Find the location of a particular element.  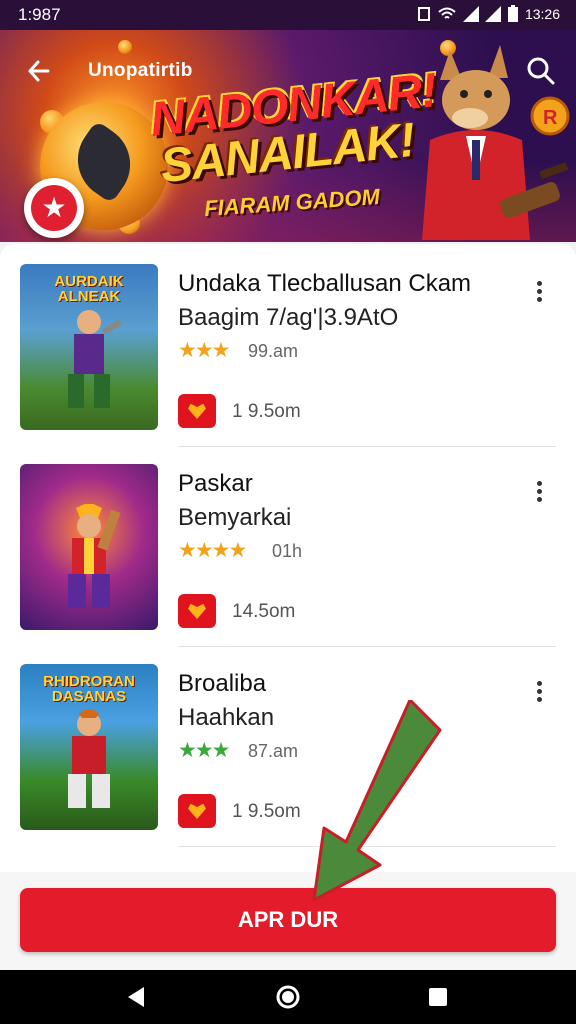

status-time: 1:987 is located at coordinates (39, 14).